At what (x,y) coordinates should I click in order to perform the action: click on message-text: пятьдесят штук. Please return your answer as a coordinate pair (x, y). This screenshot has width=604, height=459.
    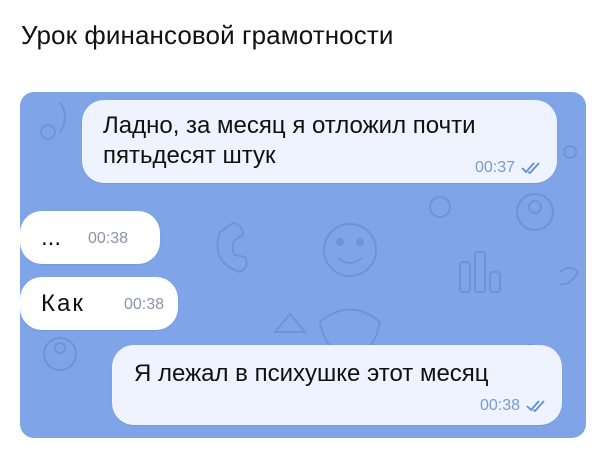
    Looking at the image, I should click on (189, 155).